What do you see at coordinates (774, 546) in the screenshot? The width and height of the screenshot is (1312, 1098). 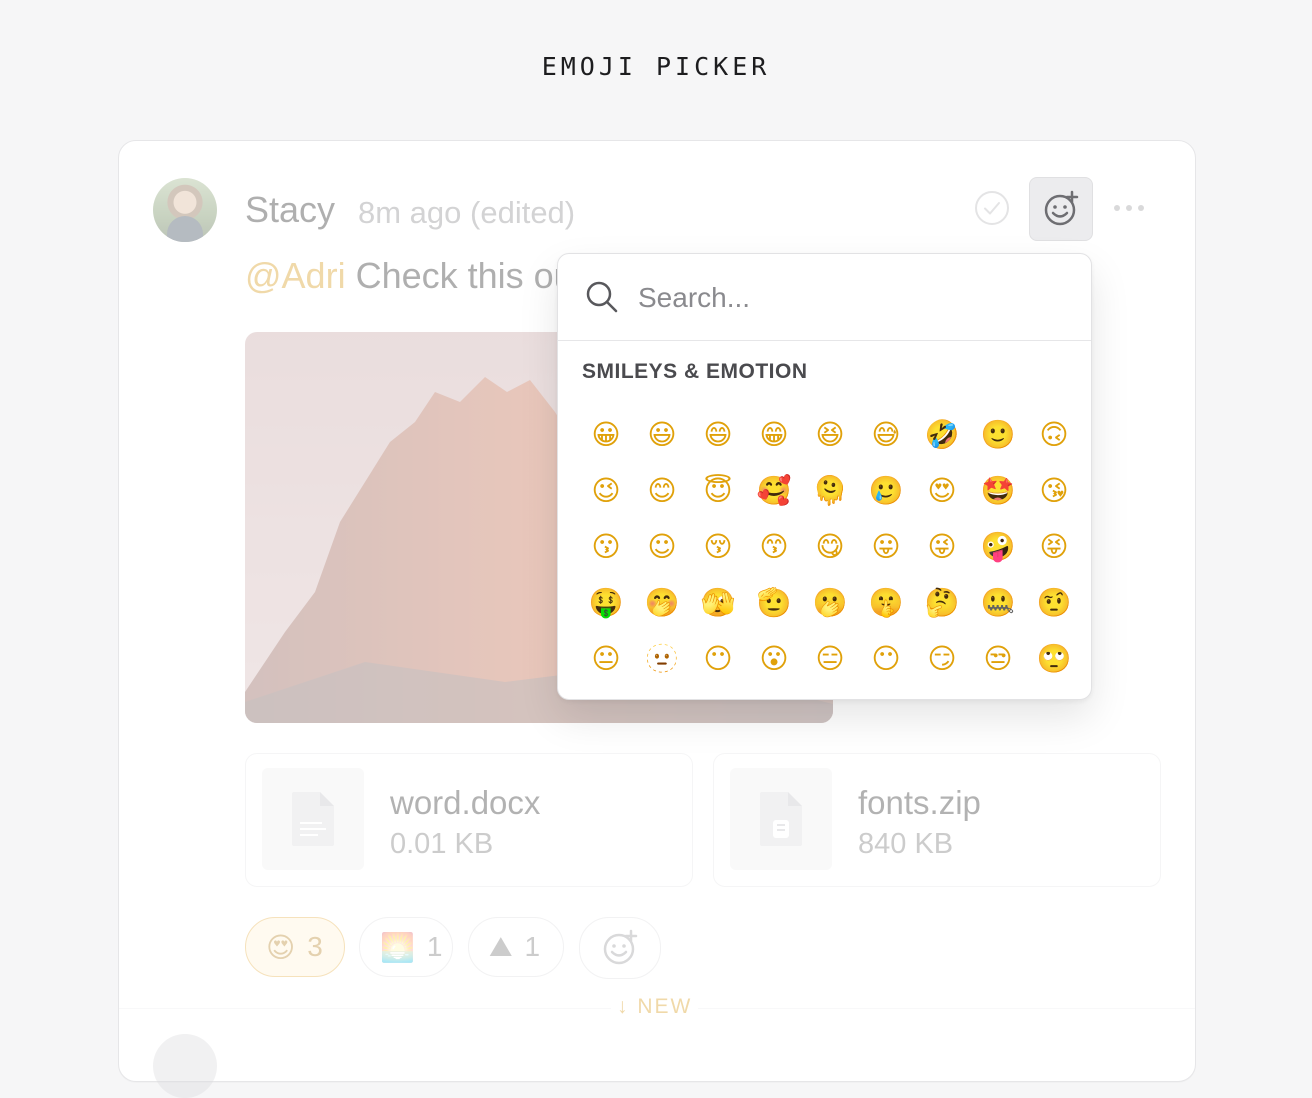 I see `emoji-option: 😙` at bounding box center [774, 546].